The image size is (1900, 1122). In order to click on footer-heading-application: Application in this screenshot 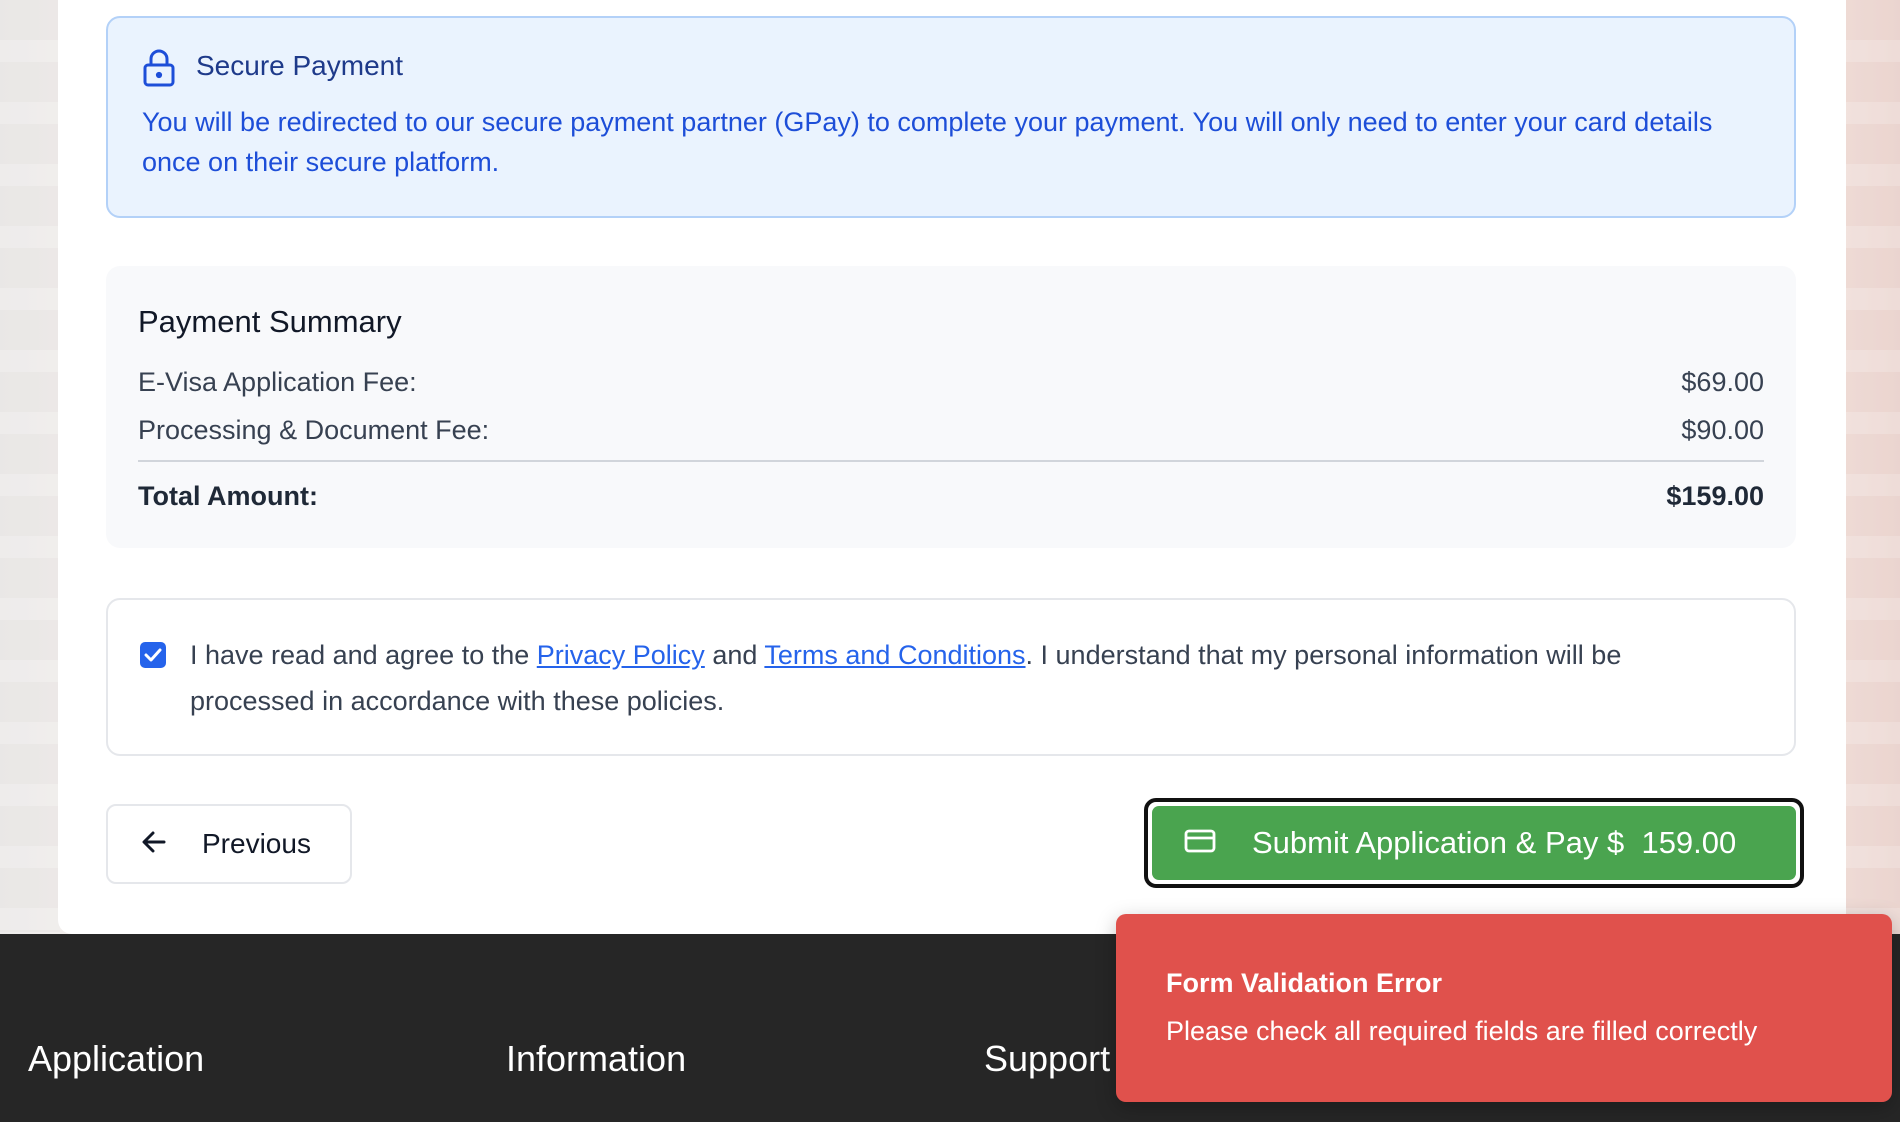, I will do `click(116, 1058)`.